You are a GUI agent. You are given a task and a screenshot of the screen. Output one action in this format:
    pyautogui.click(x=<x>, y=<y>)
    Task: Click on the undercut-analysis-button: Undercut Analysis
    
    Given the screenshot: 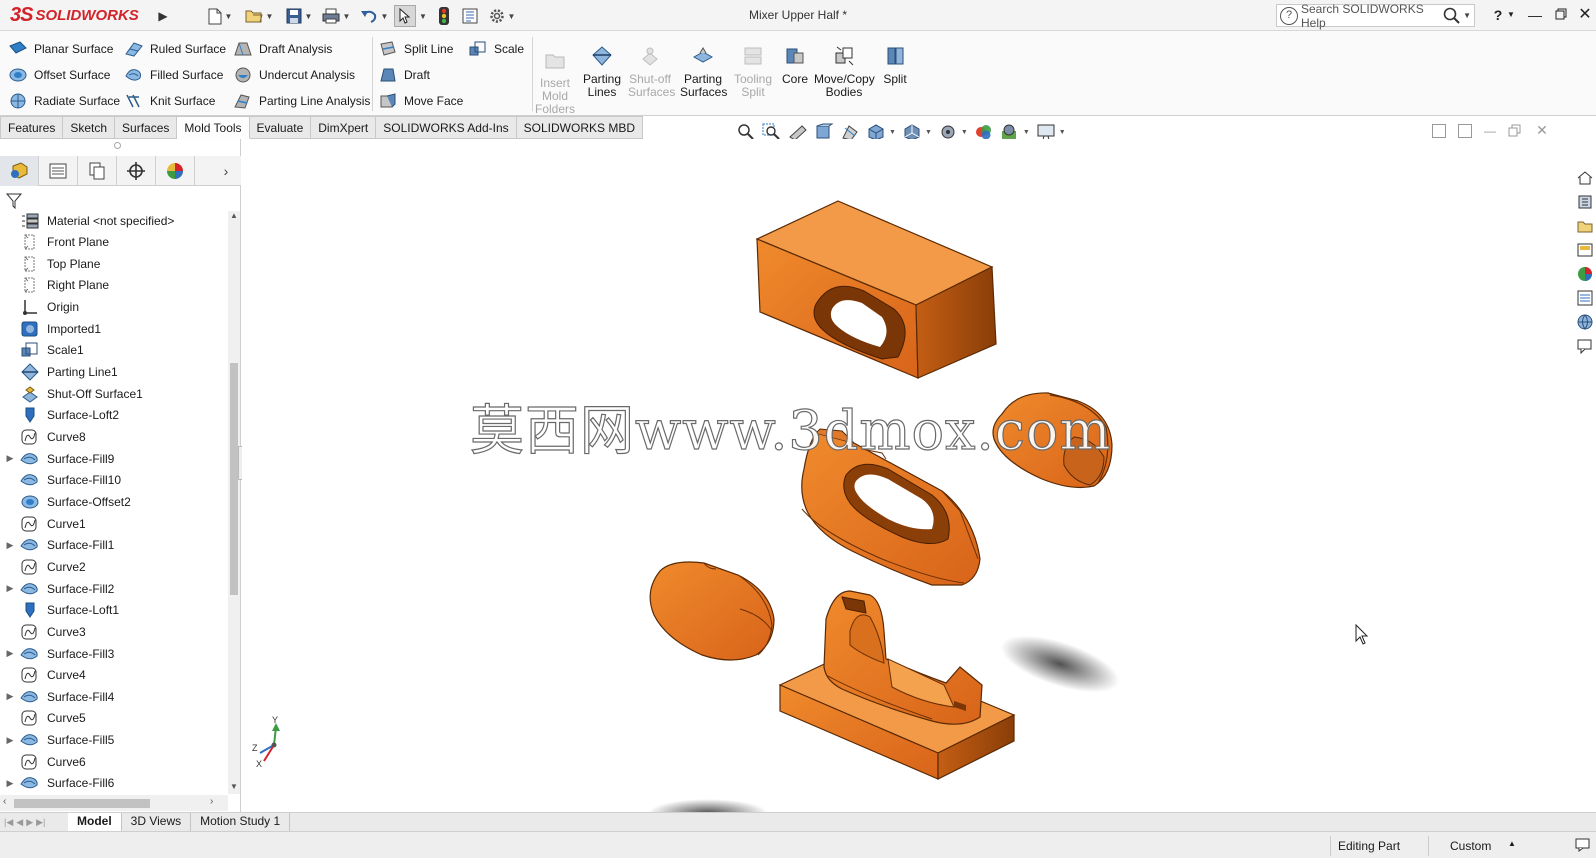 What is the action you would take?
    pyautogui.click(x=294, y=75)
    